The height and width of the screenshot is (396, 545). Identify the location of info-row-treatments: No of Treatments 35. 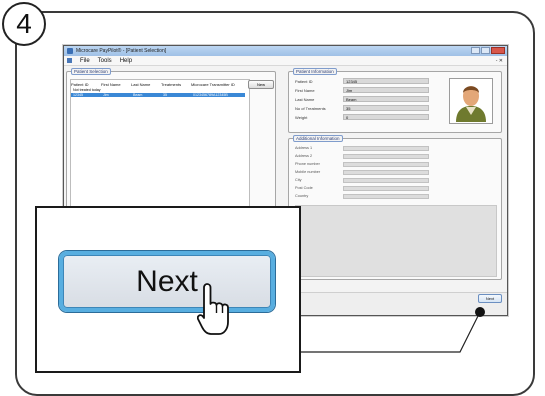
(362, 108).